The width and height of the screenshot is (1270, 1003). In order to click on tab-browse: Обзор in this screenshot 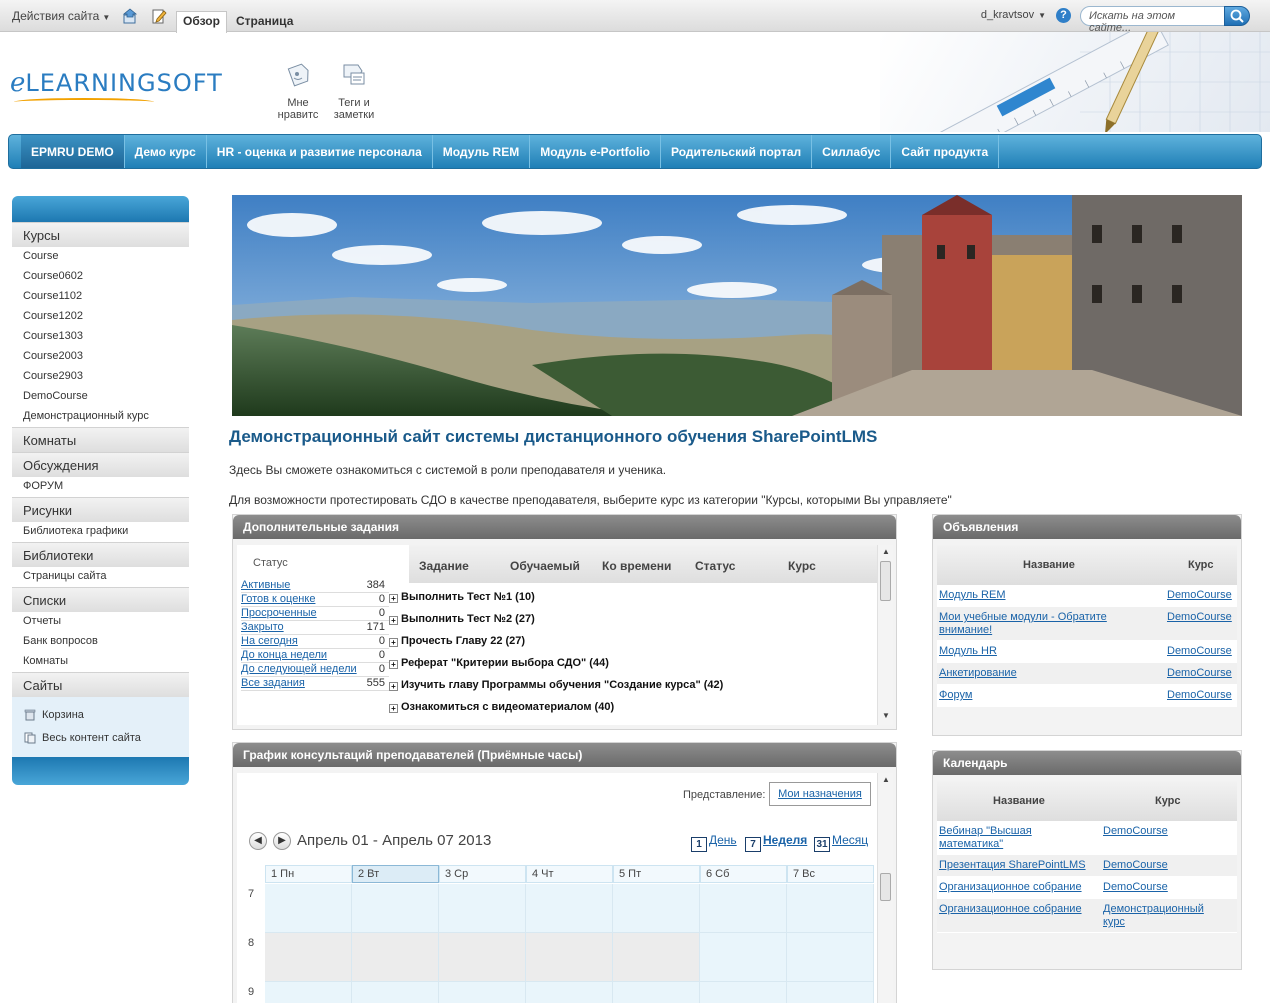, I will do `click(201, 22)`.